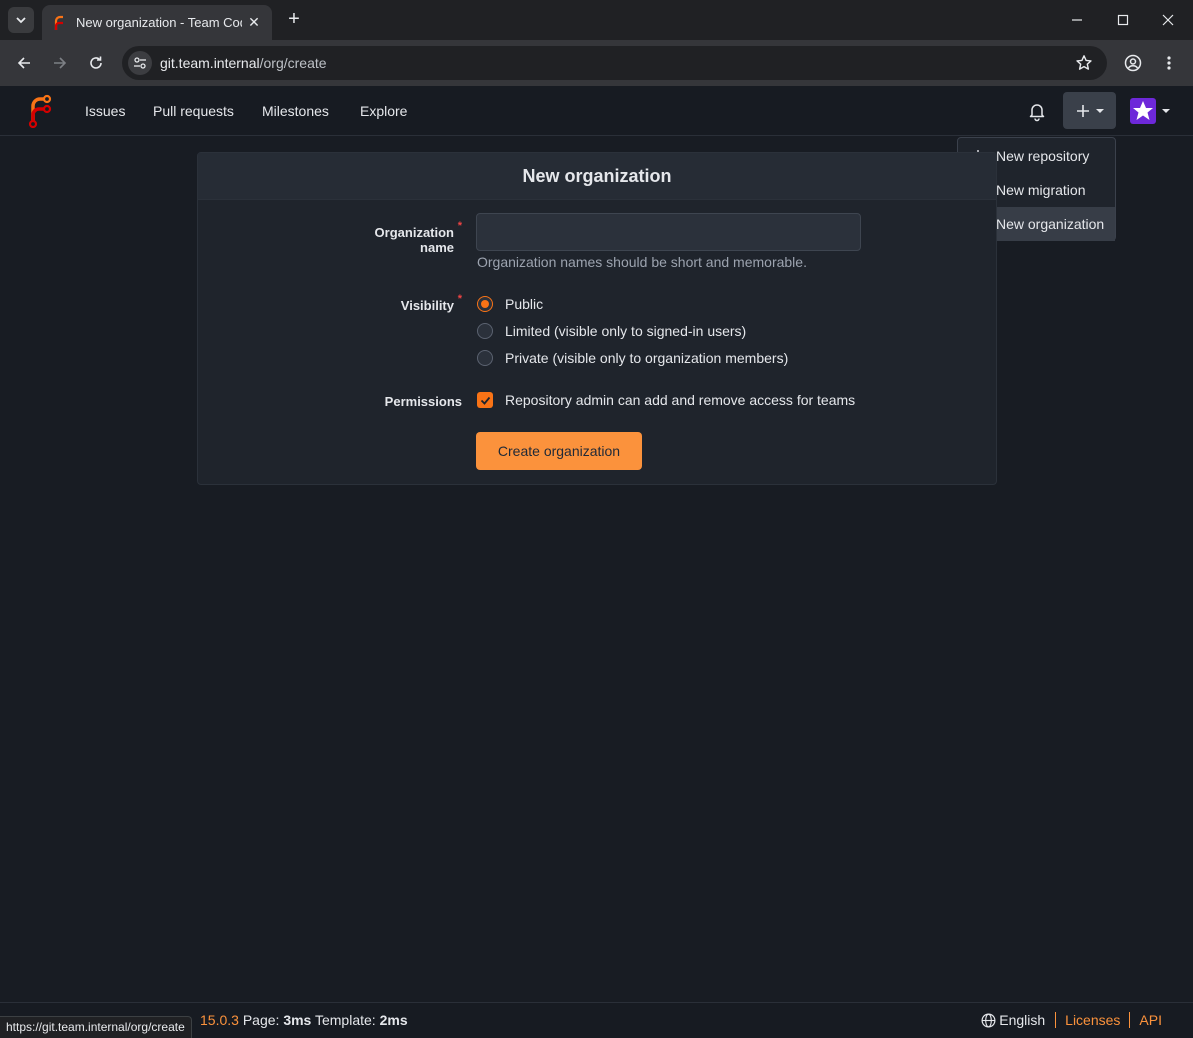 The image size is (1193, 1038). Describe the element at coordinates (39, 111) in the screenshot. I see `forgejo-logo-icon` at that location.